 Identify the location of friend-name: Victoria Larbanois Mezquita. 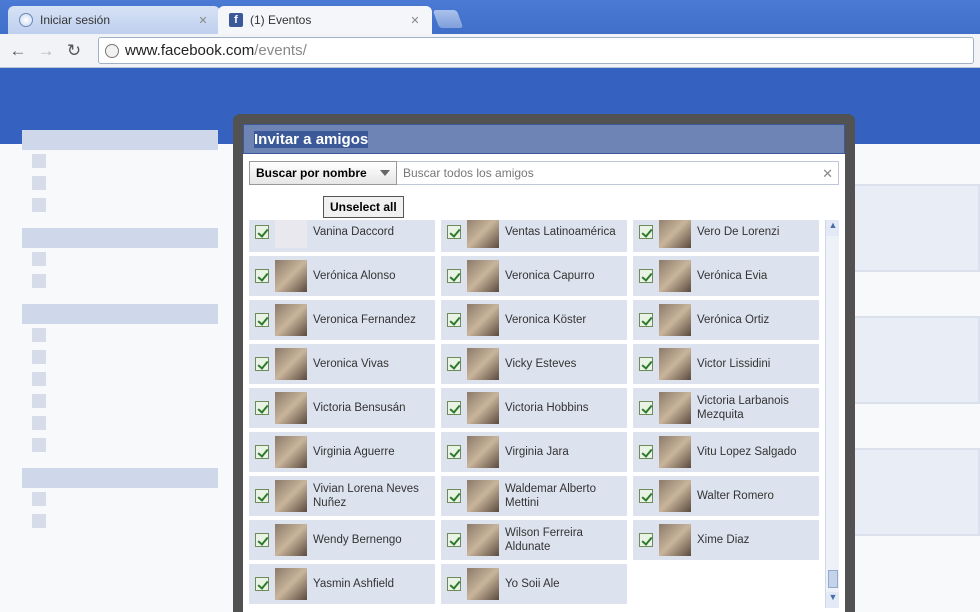
(743, 408).